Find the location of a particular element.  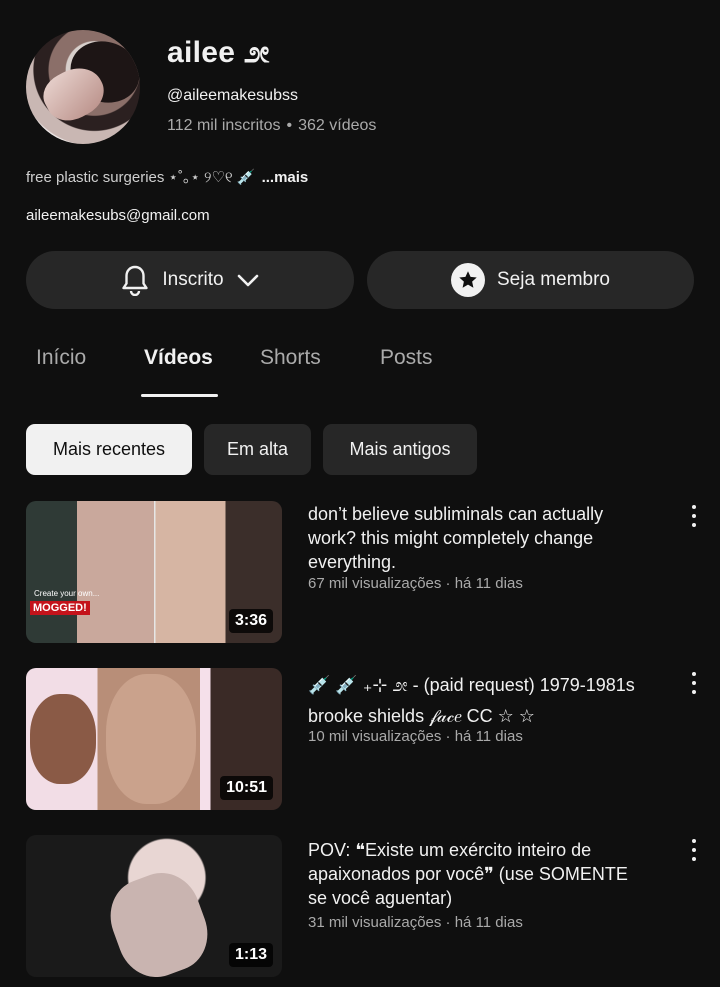

video-title-line: apaixonados por você❞ (use SOMENTE is located at coordinates (468, 874).